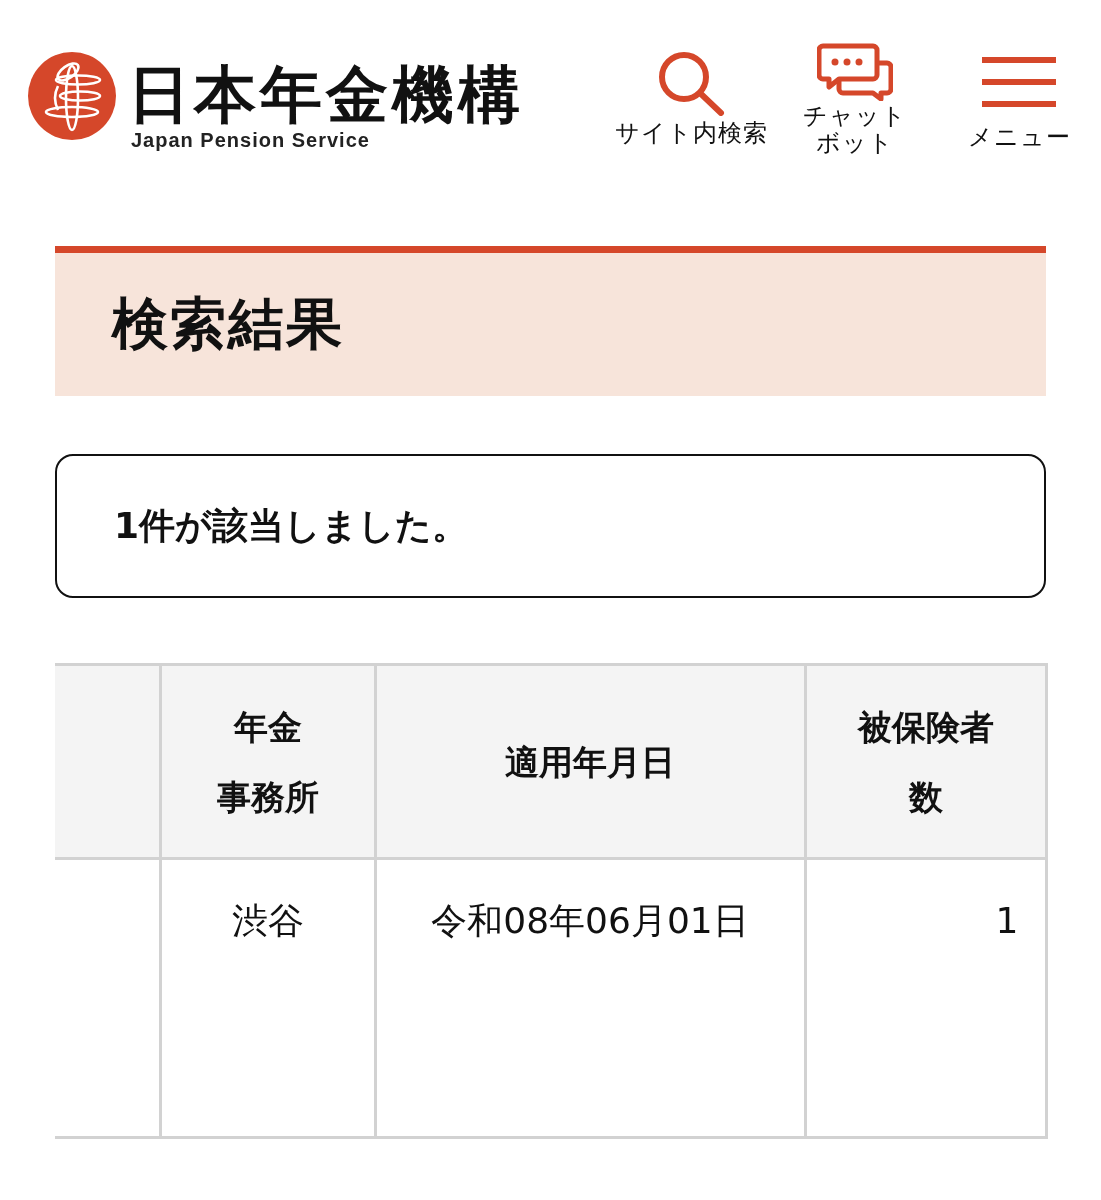 This screenshot has height=1200, width=1101. What do you see at coordinates (72, 96) in the screenshot?
I see `logo-emblem-icon` at bounding box center [72, 96].